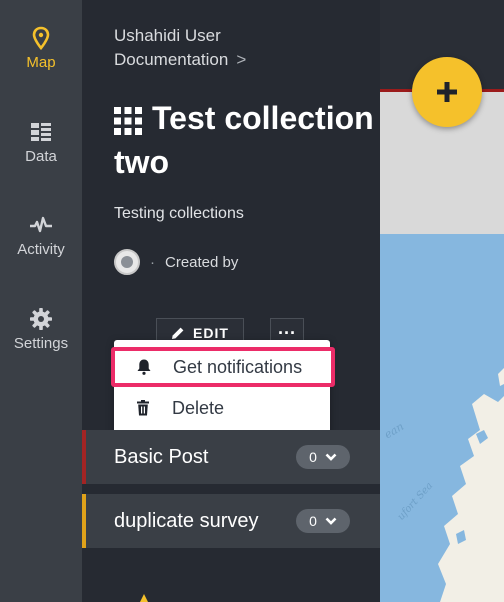 This screenshot has height=602, width=504. What do you see at coordinates (223, 389) in the screenshot?
I see `collection-options-menu: Get notifications Delete` at bounding box center [223, 389].